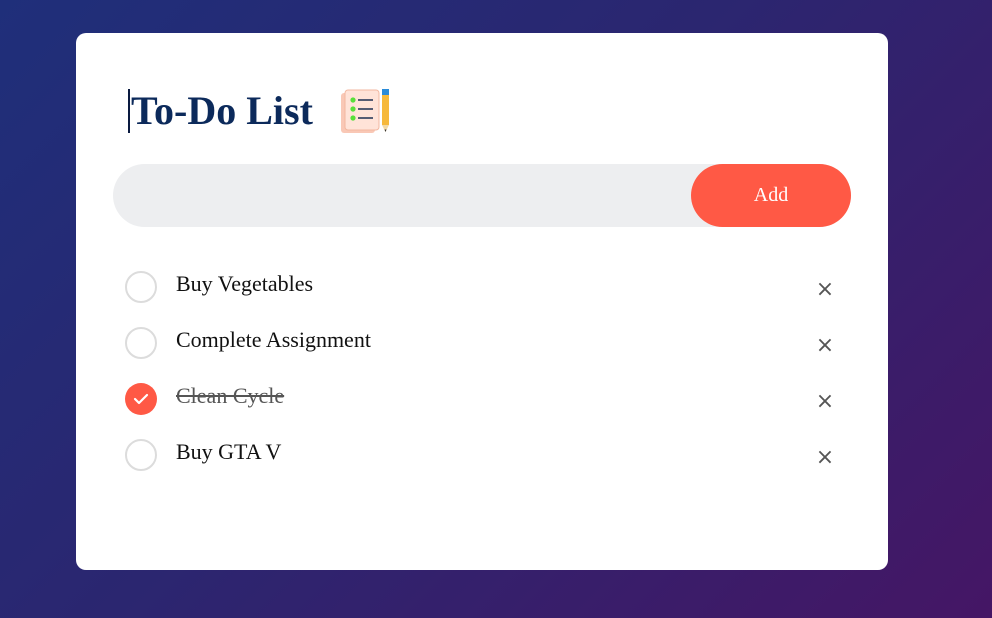  What do you see at coordinates (273, 339) in the screenshot?
I see `task-text: Complete Assignment` at bounding box center [273, 339].